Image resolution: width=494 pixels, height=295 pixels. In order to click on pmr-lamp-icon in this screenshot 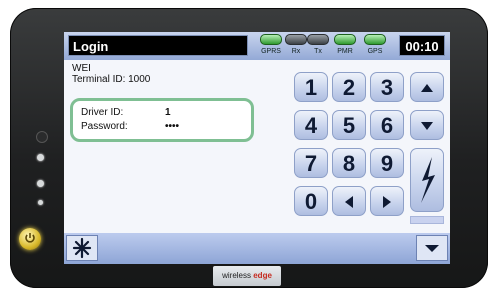, I will do `click(345, 39)`.